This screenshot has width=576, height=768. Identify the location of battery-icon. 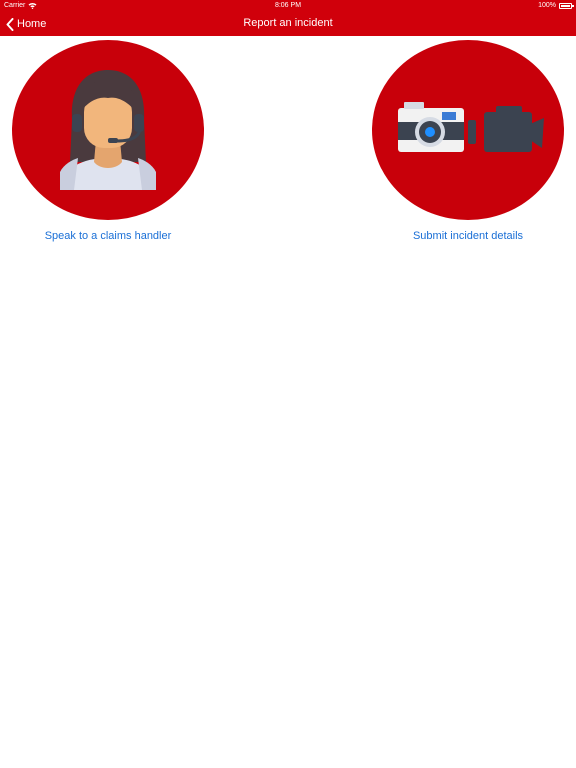
(566, 5).